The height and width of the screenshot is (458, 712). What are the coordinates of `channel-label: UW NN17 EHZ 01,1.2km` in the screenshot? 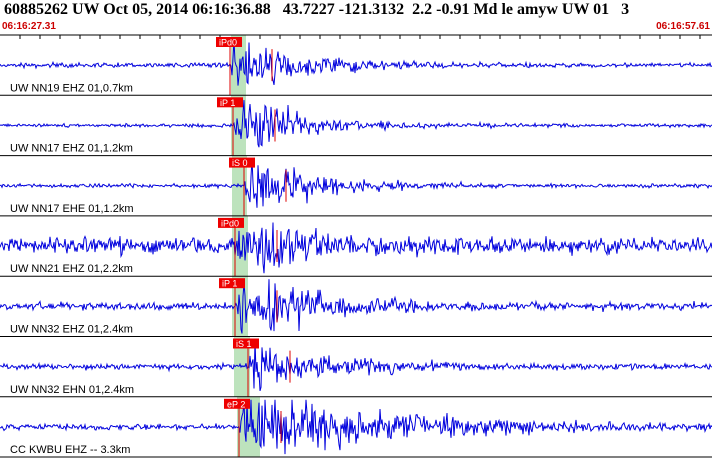 It's located at (71, 149).